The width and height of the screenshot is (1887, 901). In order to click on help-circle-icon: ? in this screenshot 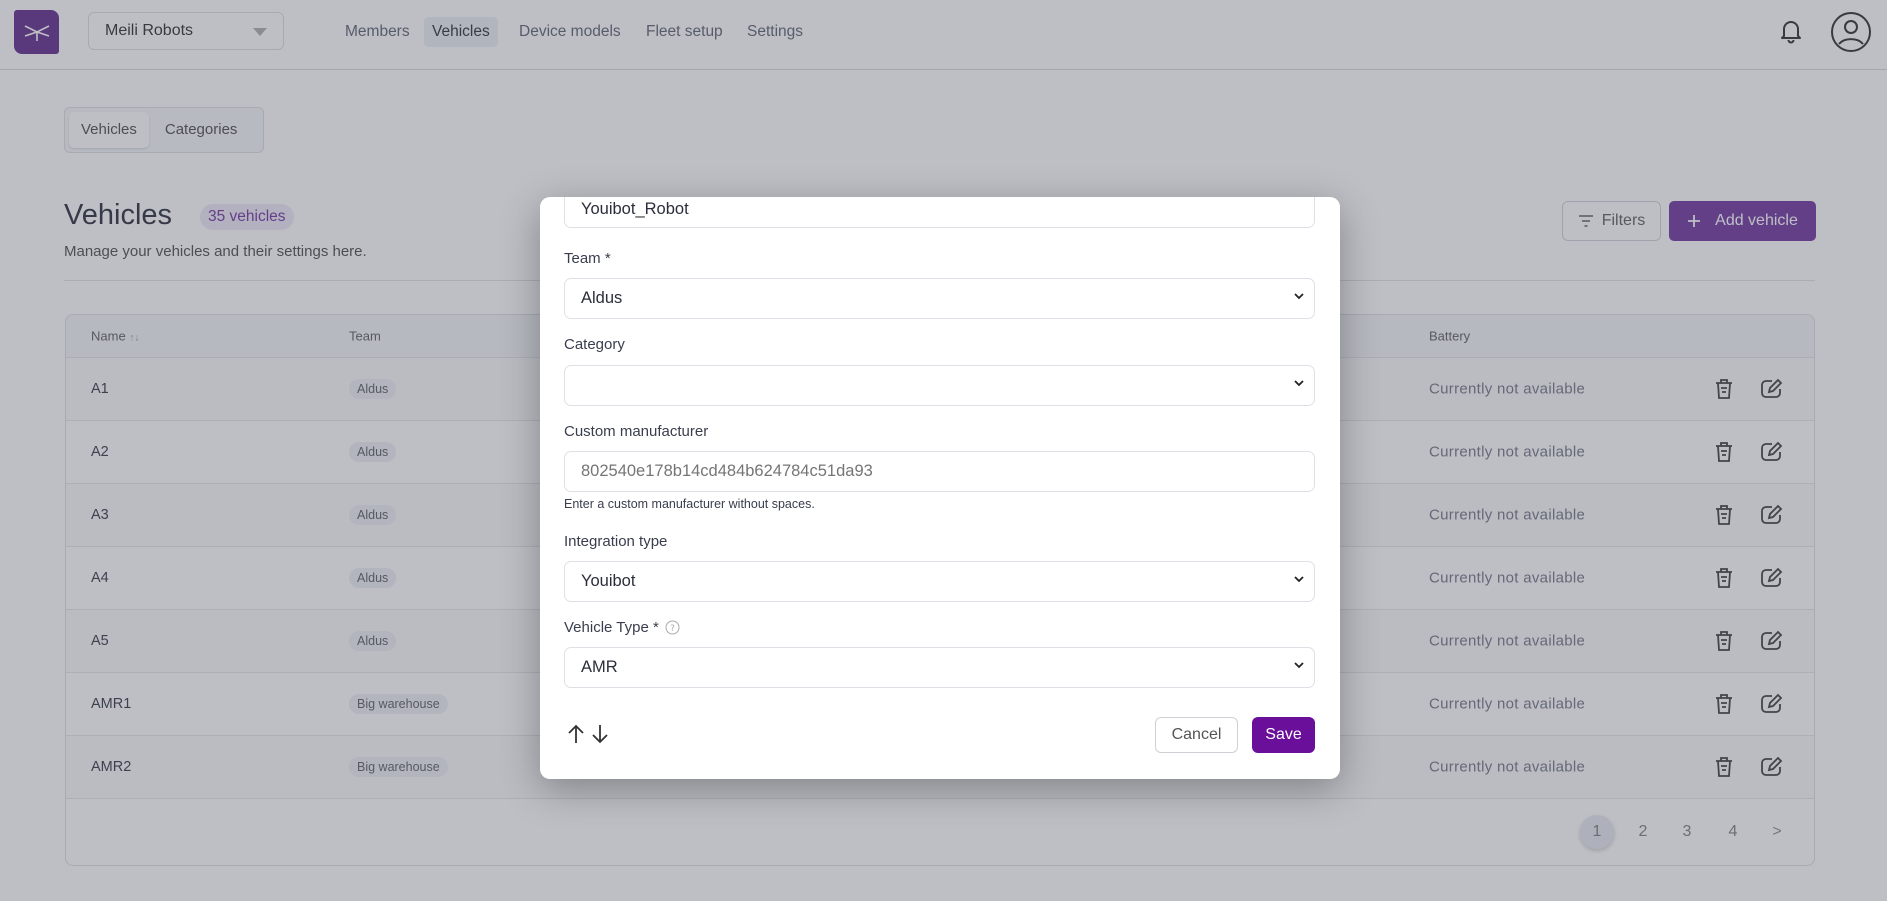, I will do `click(672, 627)`.